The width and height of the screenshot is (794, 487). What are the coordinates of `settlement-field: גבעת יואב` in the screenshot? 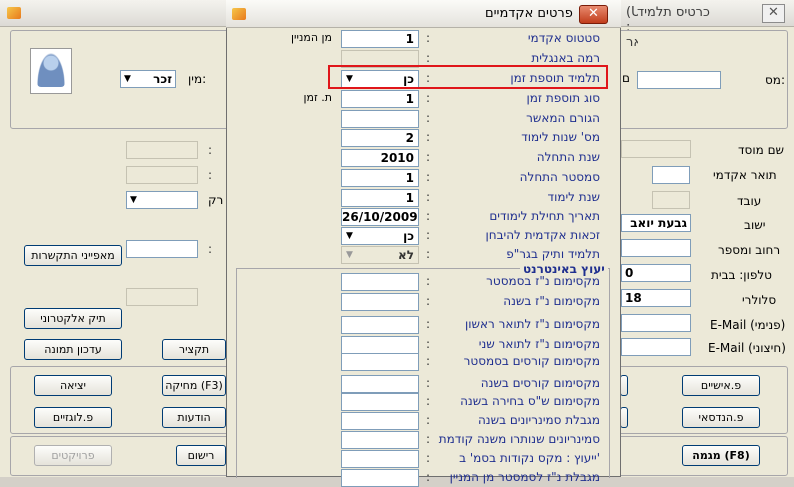 It's located at (656, 223).